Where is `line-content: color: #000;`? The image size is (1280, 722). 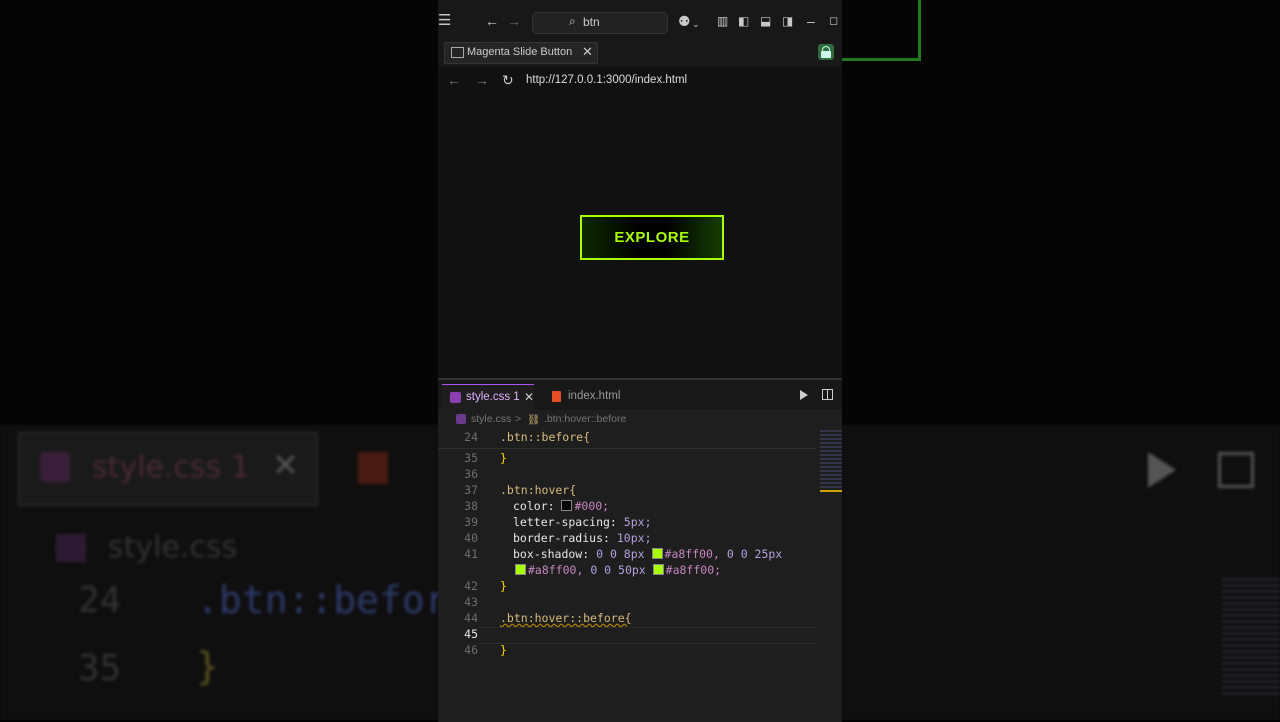 line-content: color: #000; is located at coordinates (561, 506).